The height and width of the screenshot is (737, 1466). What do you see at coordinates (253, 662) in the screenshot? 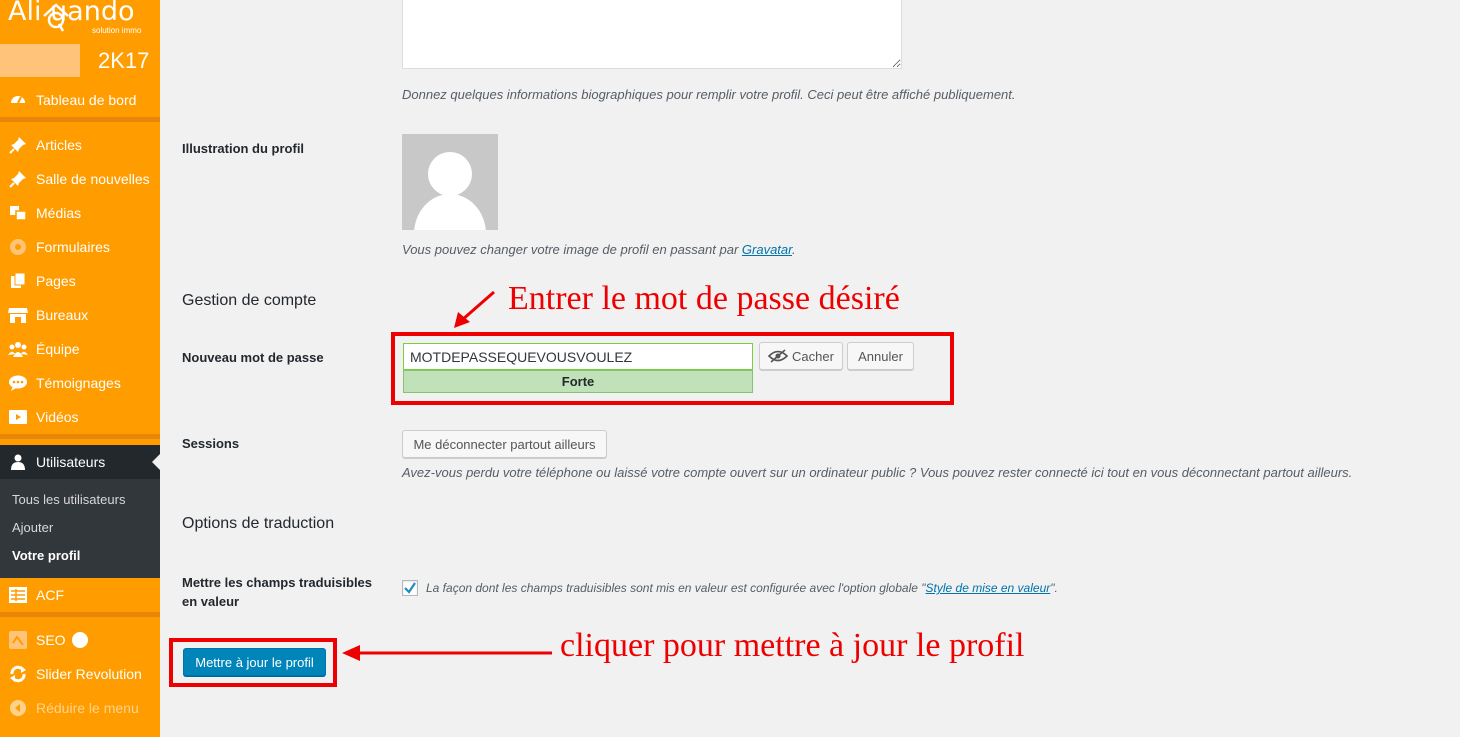
I see `submit-highlight-box` at bounding box center [253, 662].